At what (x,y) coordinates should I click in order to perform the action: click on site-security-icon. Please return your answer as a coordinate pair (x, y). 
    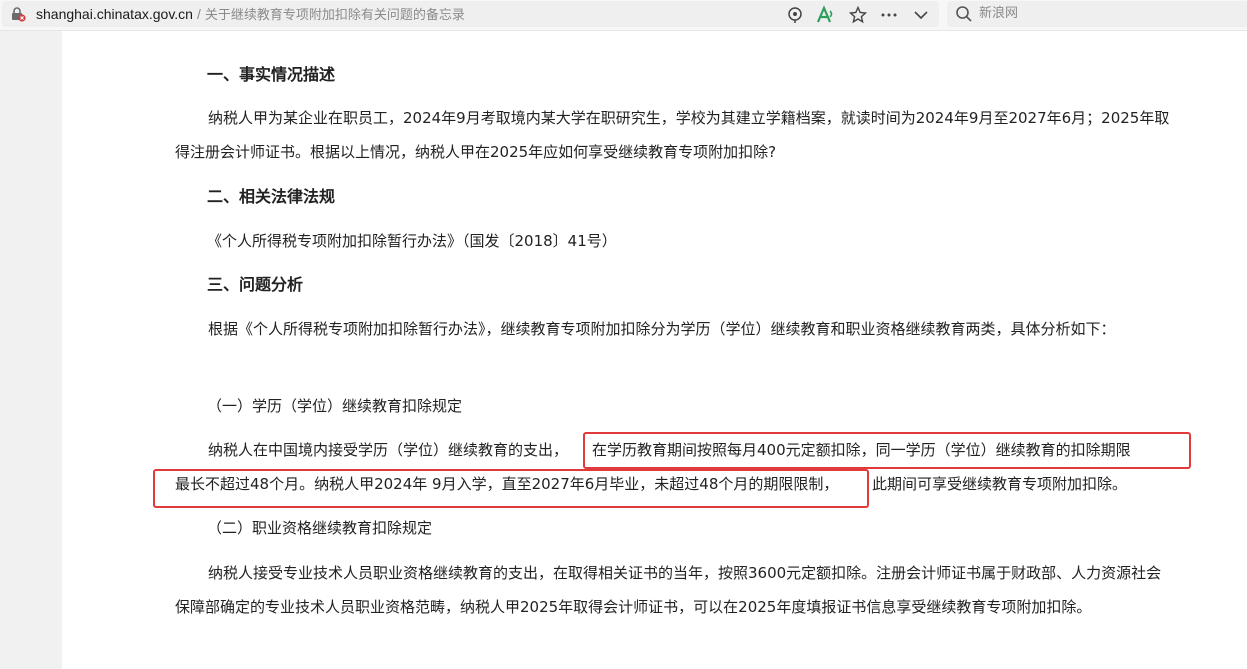
    Looking at the image, I should click on (18, 14).